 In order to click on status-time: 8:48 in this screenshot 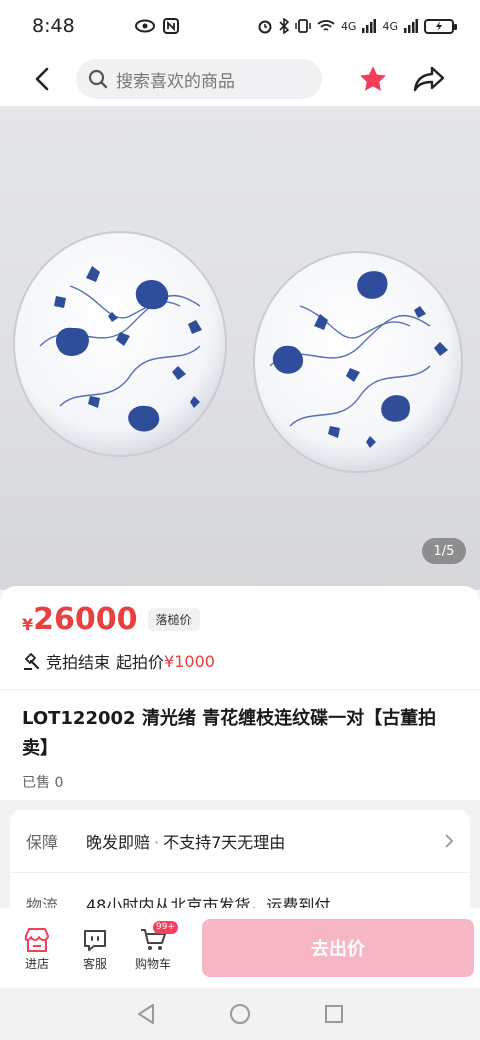, I will do `click(53, 26)`.